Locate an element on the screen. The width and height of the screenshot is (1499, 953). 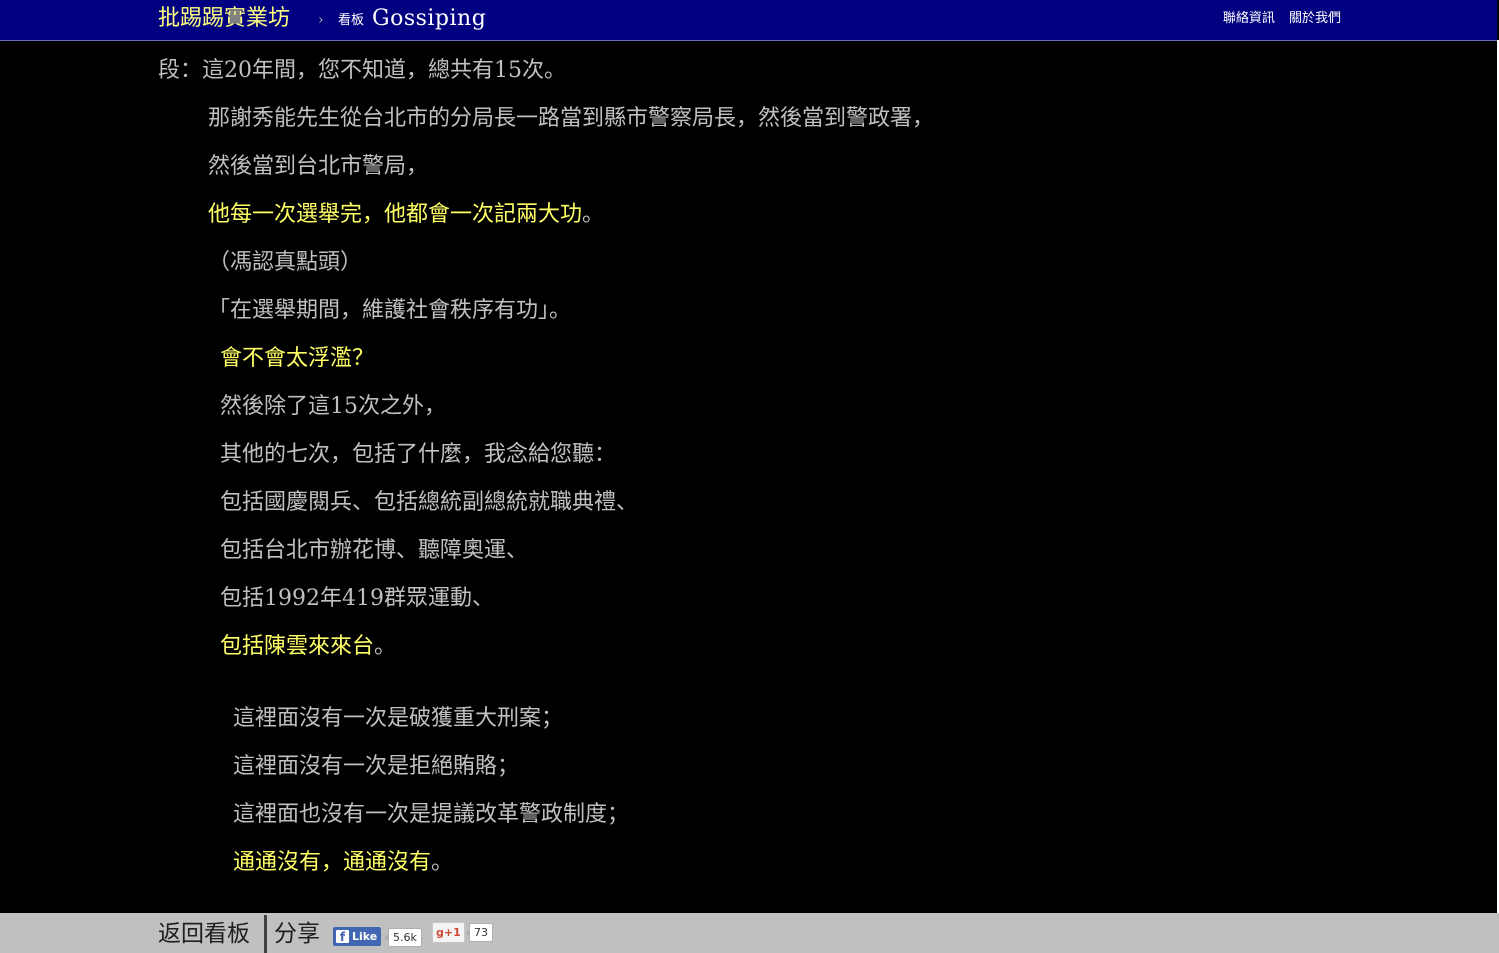
line-text: 包括台北市辦花博、聽障奧運、 is located at coordinates (374, 550).